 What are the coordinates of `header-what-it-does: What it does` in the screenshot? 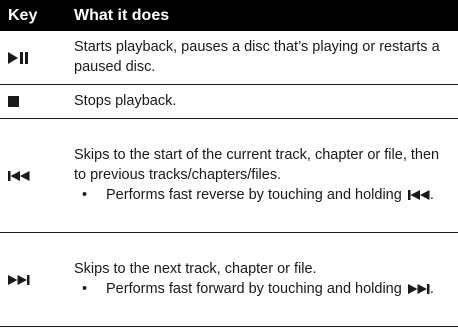 It's located at (260, 15).